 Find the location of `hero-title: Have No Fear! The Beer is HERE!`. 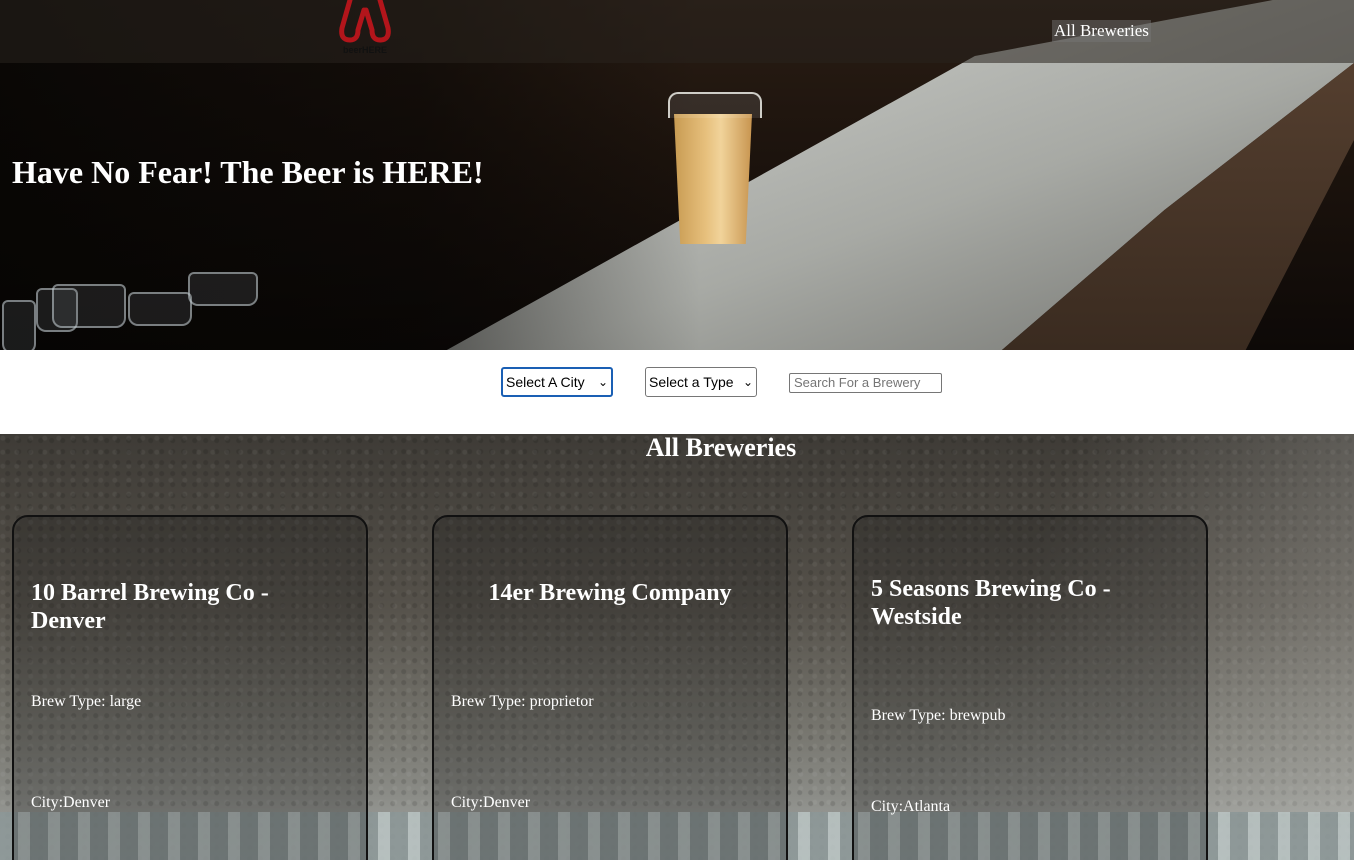

hero-title: Have No Fear! The Beer is HERE! is located at coordinates (248, 172).